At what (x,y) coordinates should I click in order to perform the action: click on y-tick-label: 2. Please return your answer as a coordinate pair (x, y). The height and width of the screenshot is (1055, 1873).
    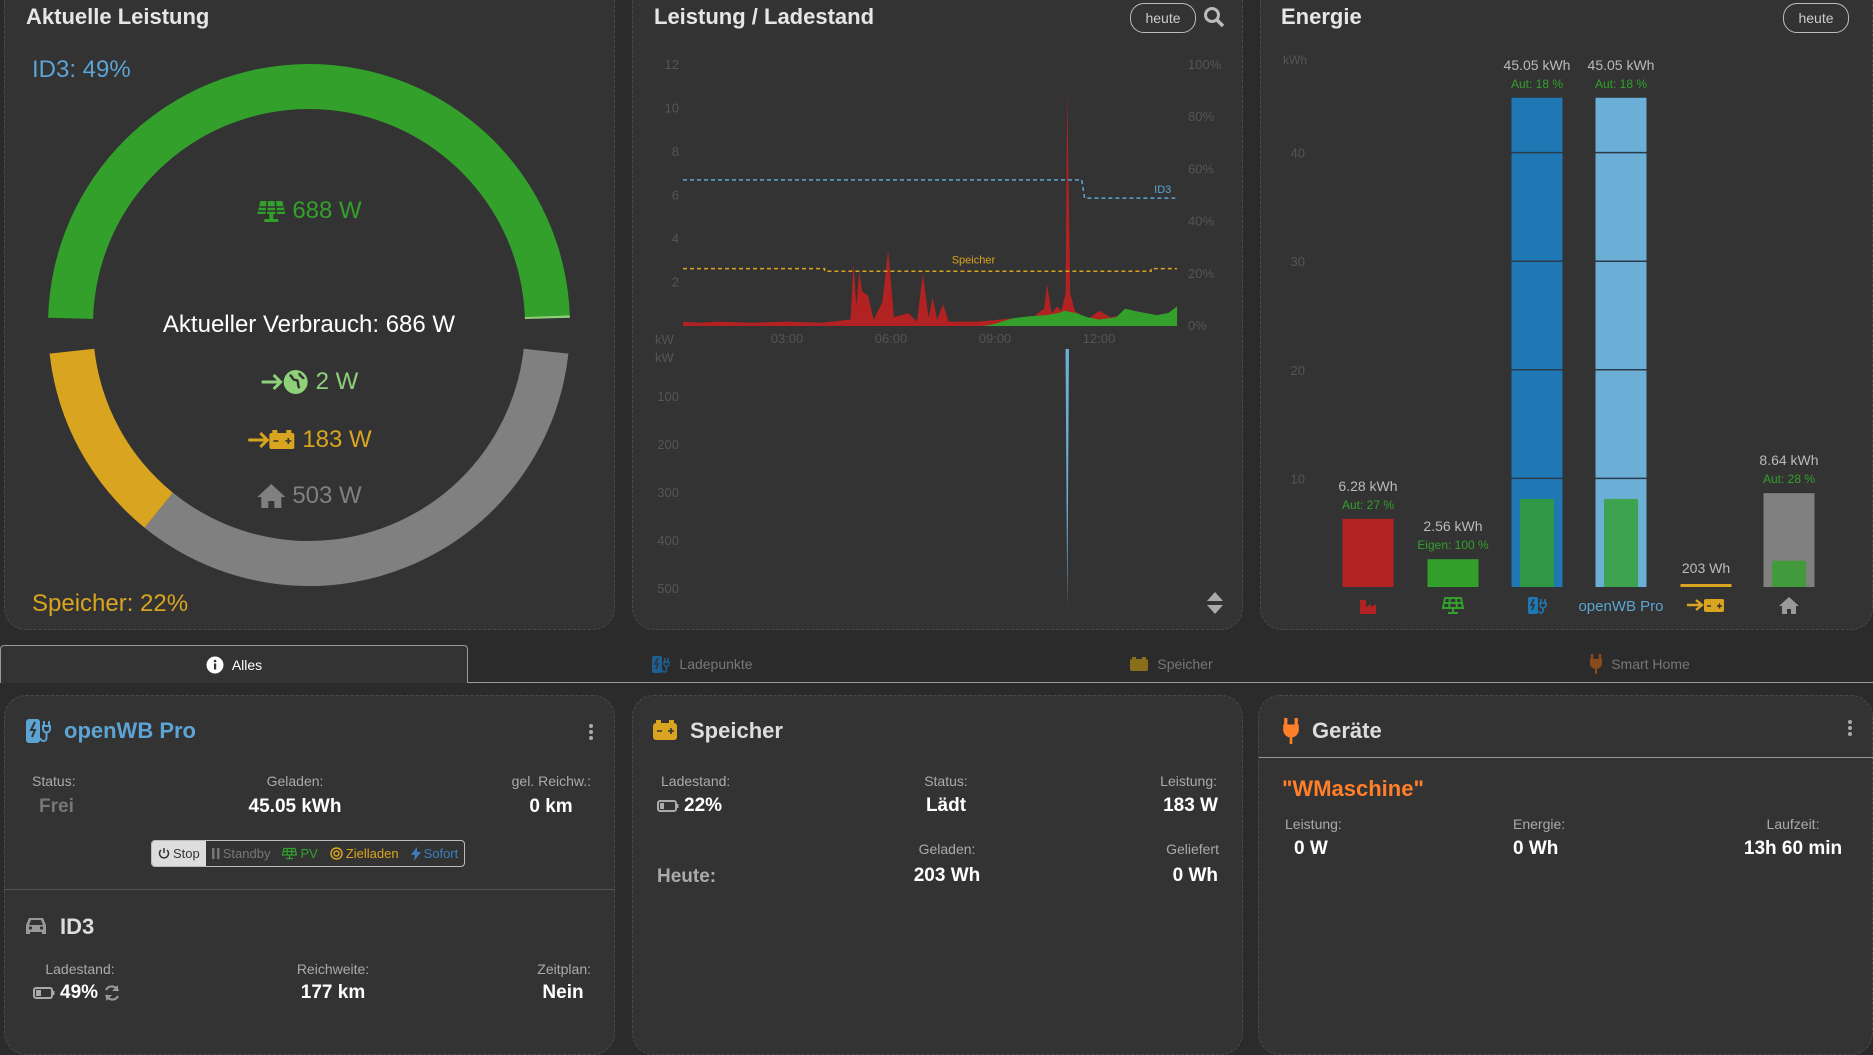
    Looking at the image, I should click on (675, 282).